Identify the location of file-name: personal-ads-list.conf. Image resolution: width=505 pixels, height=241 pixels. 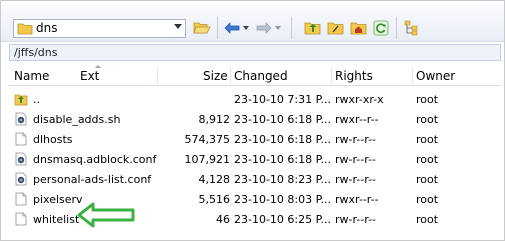
(92, 179).